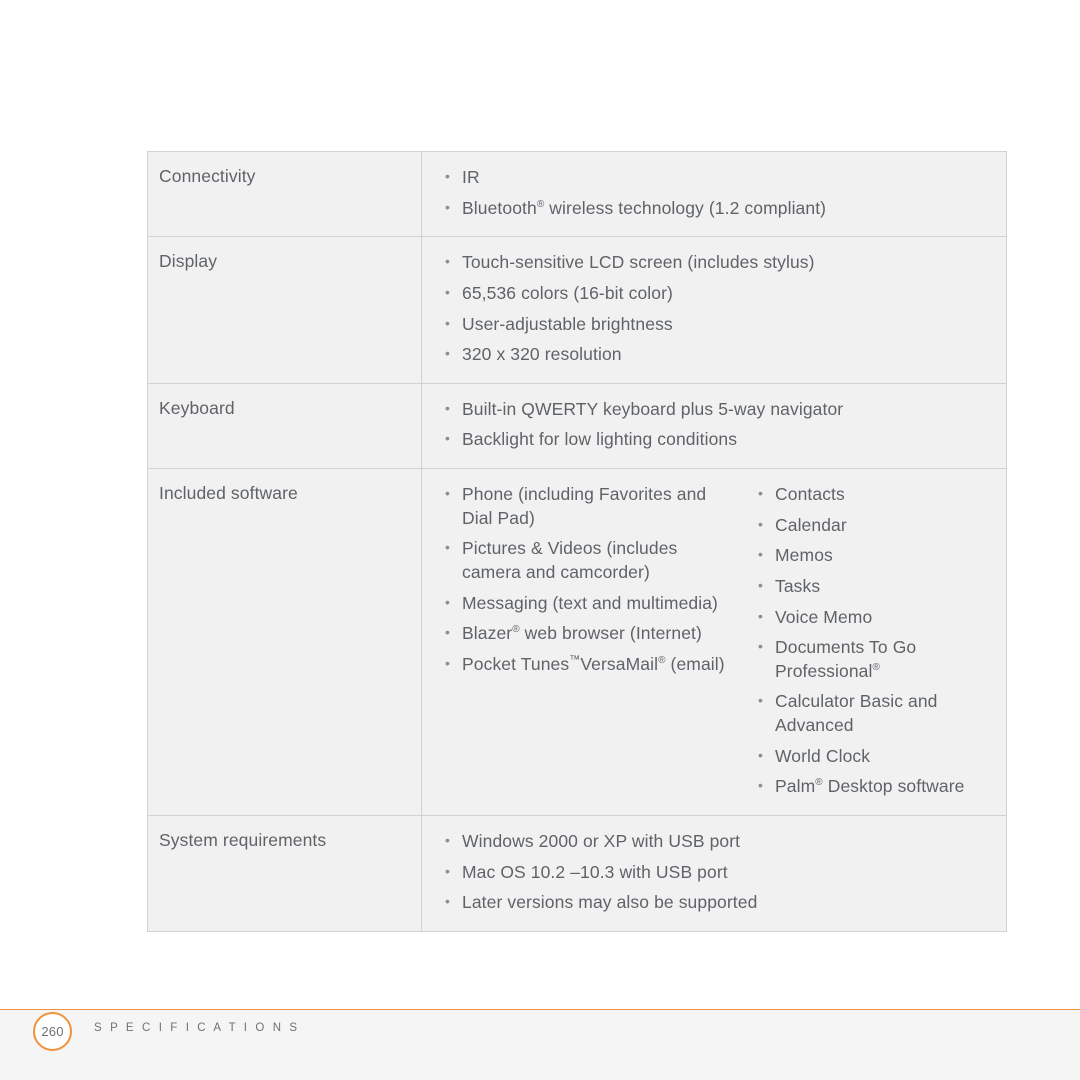 The image size is (1080, 1080). I want to click on list-item-text: Messaging (text and multimedia), so click(590, 602).